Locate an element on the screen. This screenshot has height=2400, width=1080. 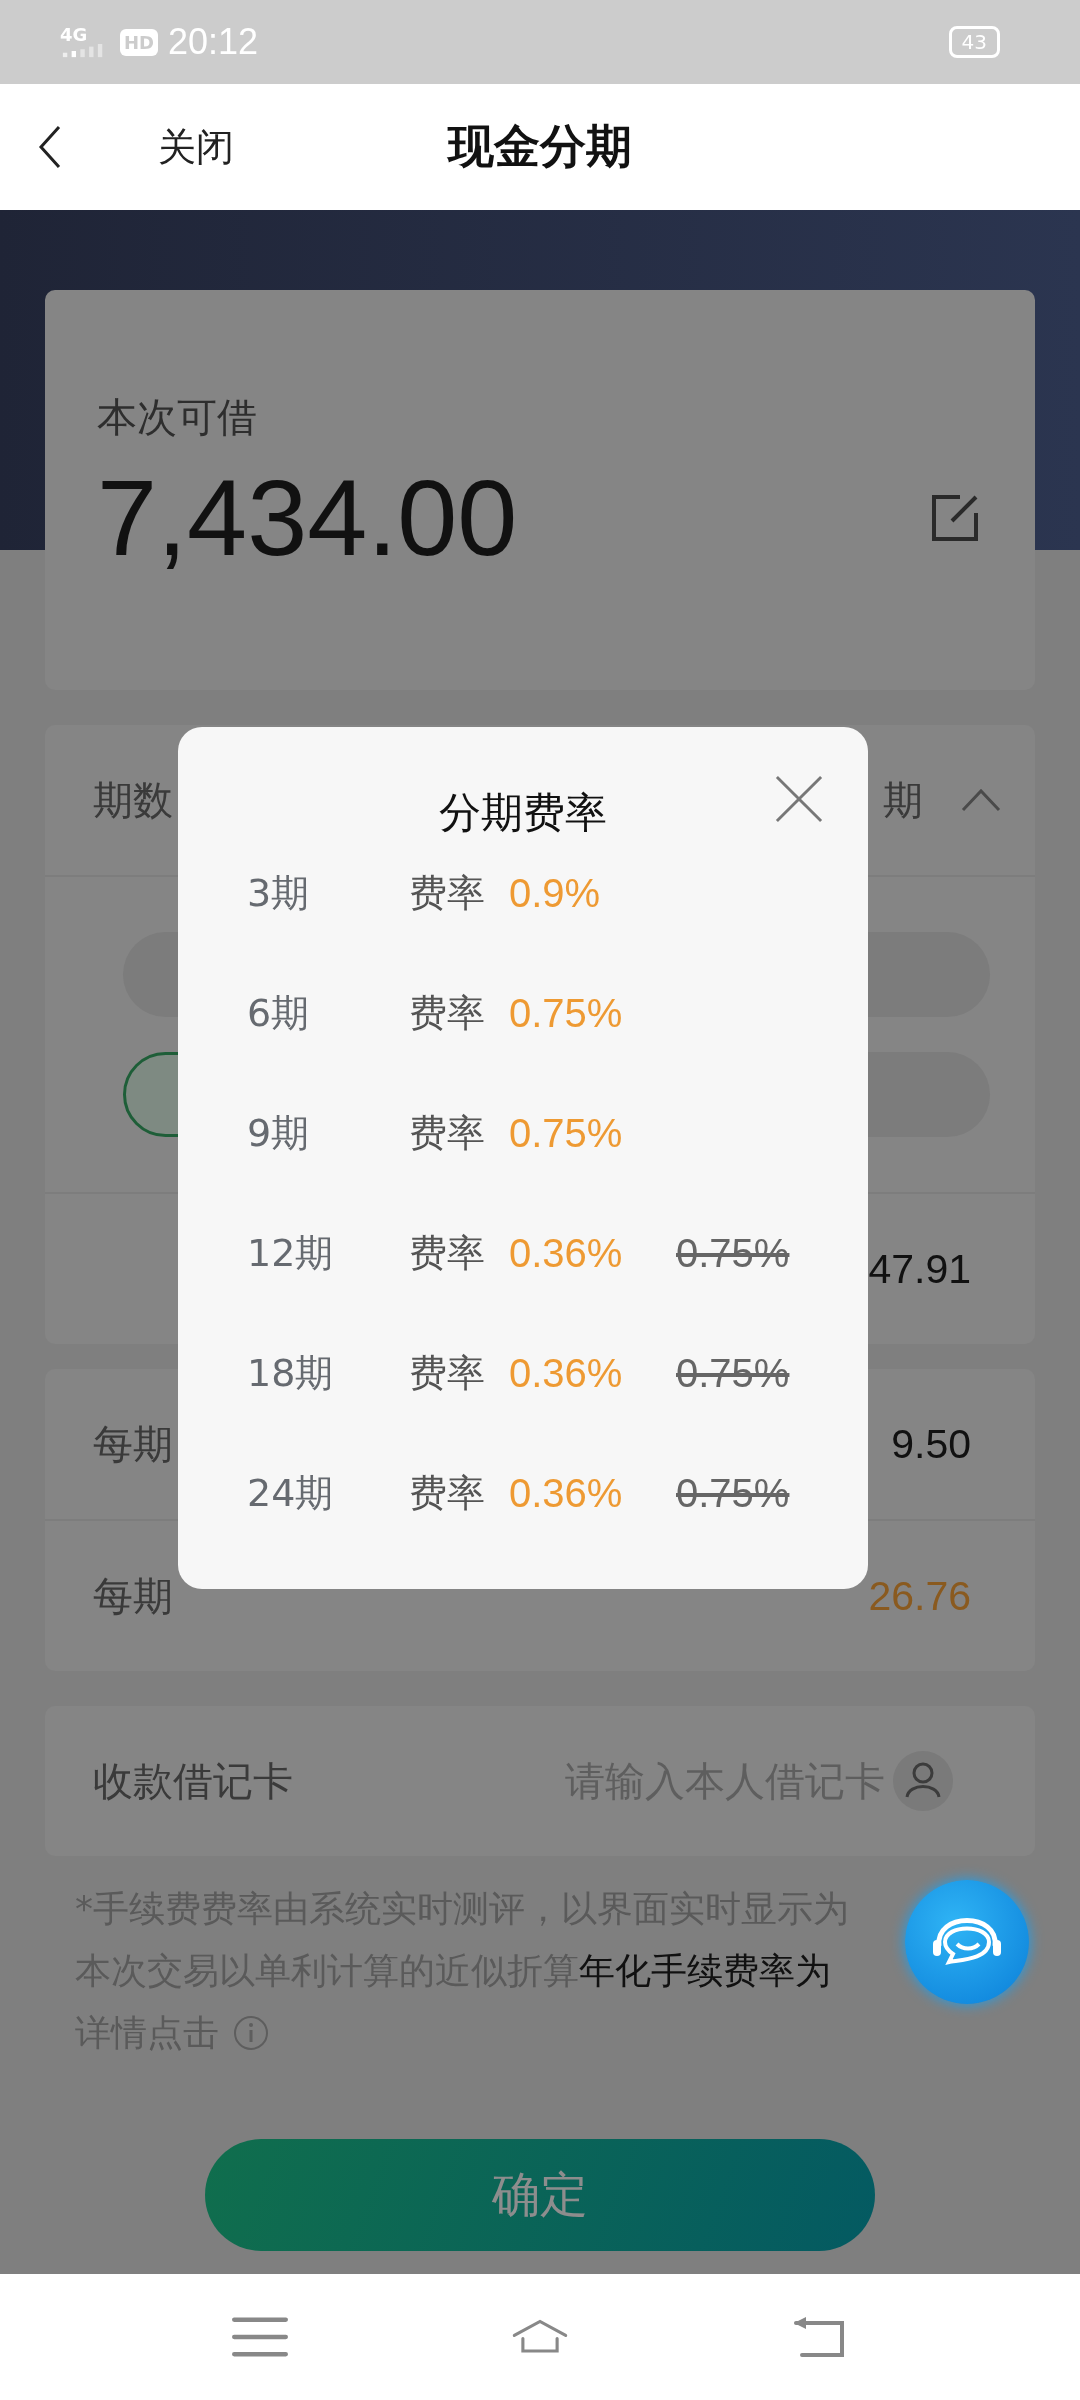
back-icon is located at coordinates (50, 147).